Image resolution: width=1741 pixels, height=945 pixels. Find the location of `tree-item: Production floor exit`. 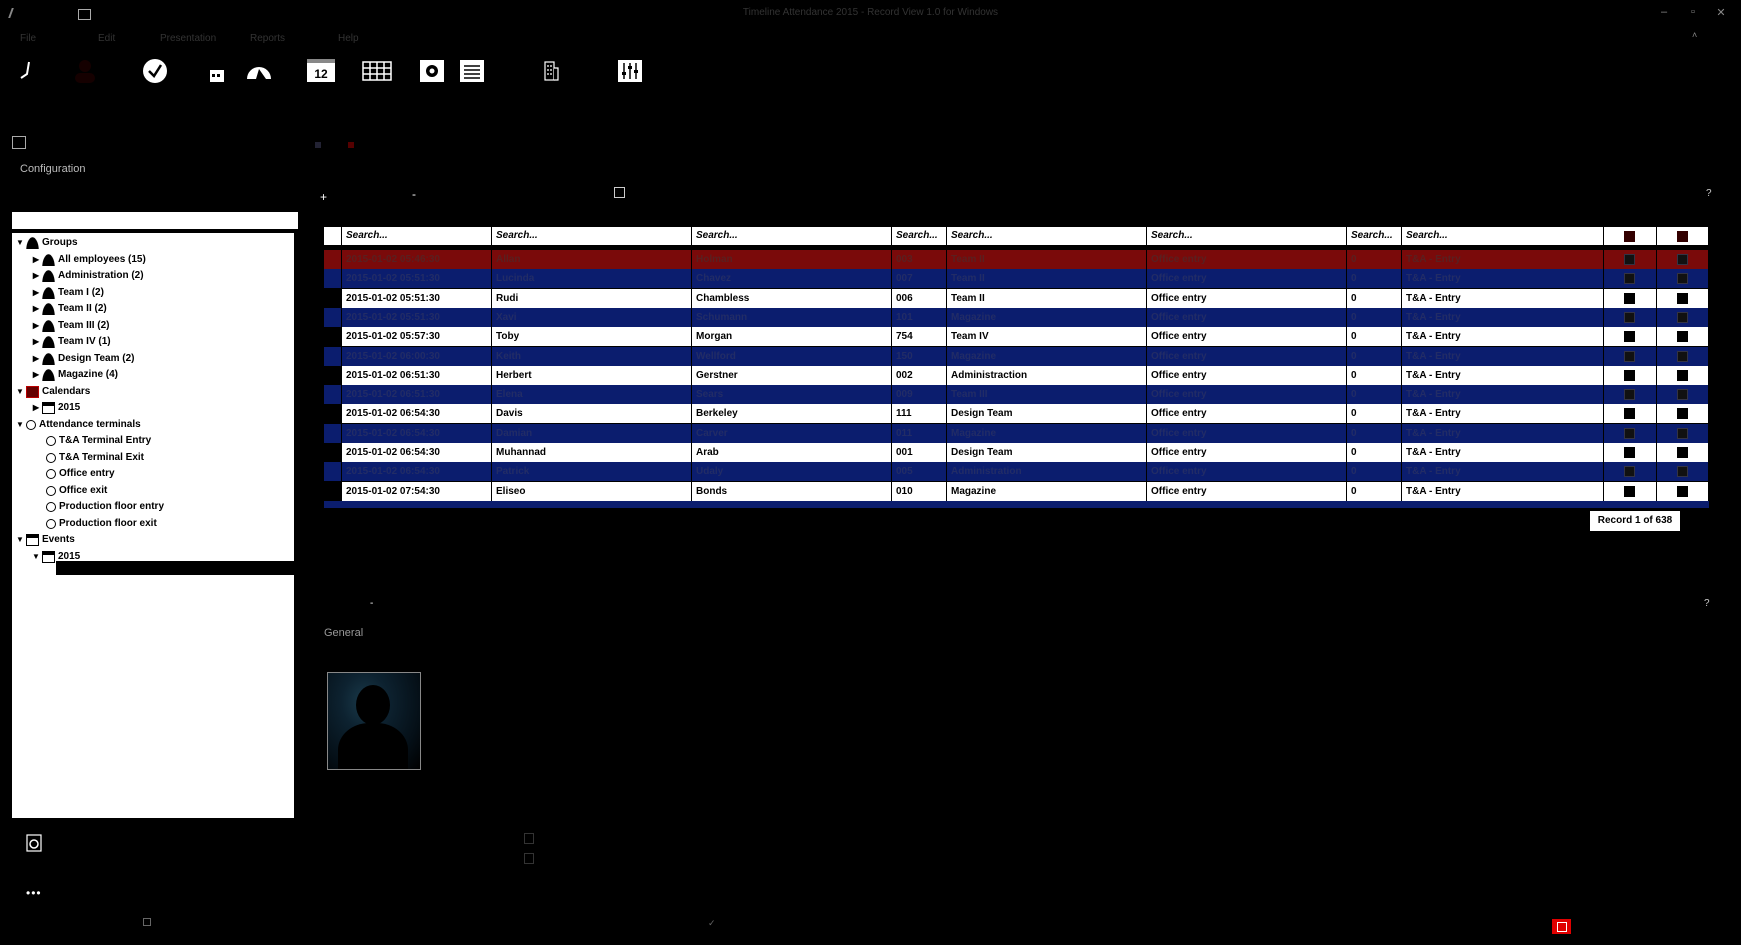

tree-item: Production floor exit is located at coordinates (93, 524).